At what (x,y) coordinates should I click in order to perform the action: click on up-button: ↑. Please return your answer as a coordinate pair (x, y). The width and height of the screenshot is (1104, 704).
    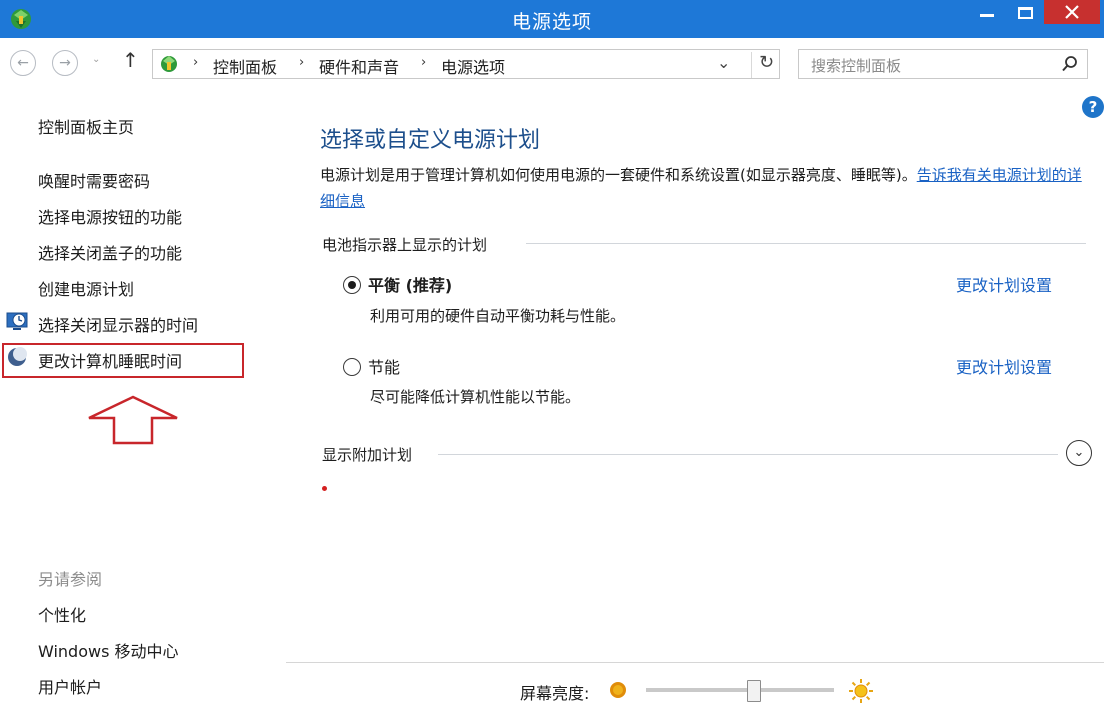
    Looking at the image, I should click on (130, 60).